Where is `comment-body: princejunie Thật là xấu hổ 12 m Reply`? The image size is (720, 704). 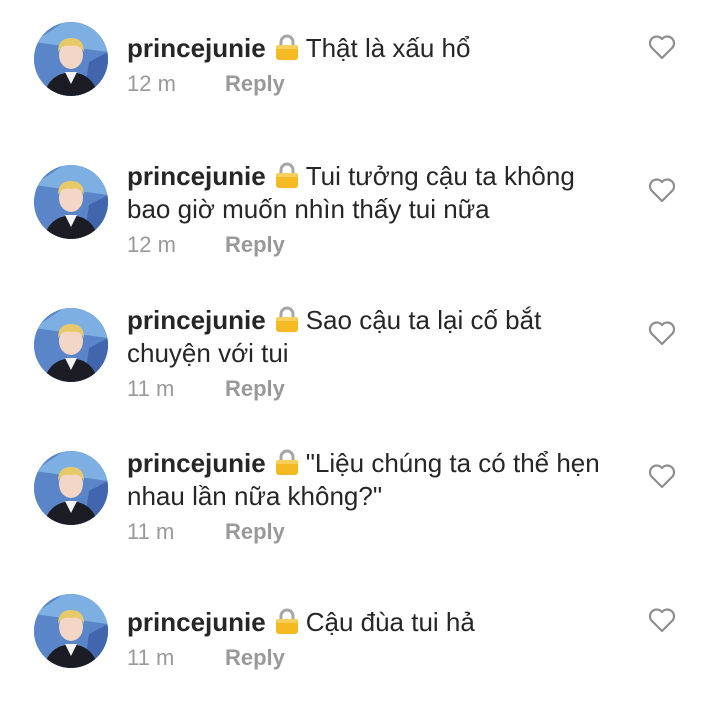
comment-body: princejunie Thật là xấu hổ 12 m Reply is located at coordinates (367, 64).